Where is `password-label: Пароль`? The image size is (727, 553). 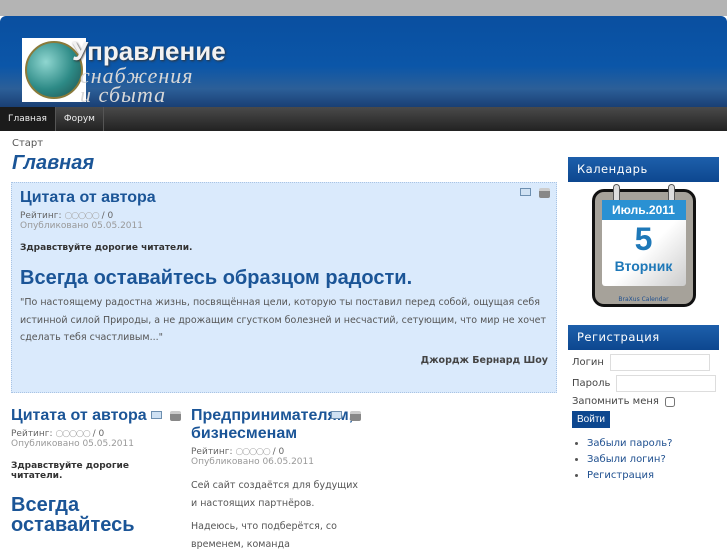
password-label: Пароль is located at coordinates (591, 383).